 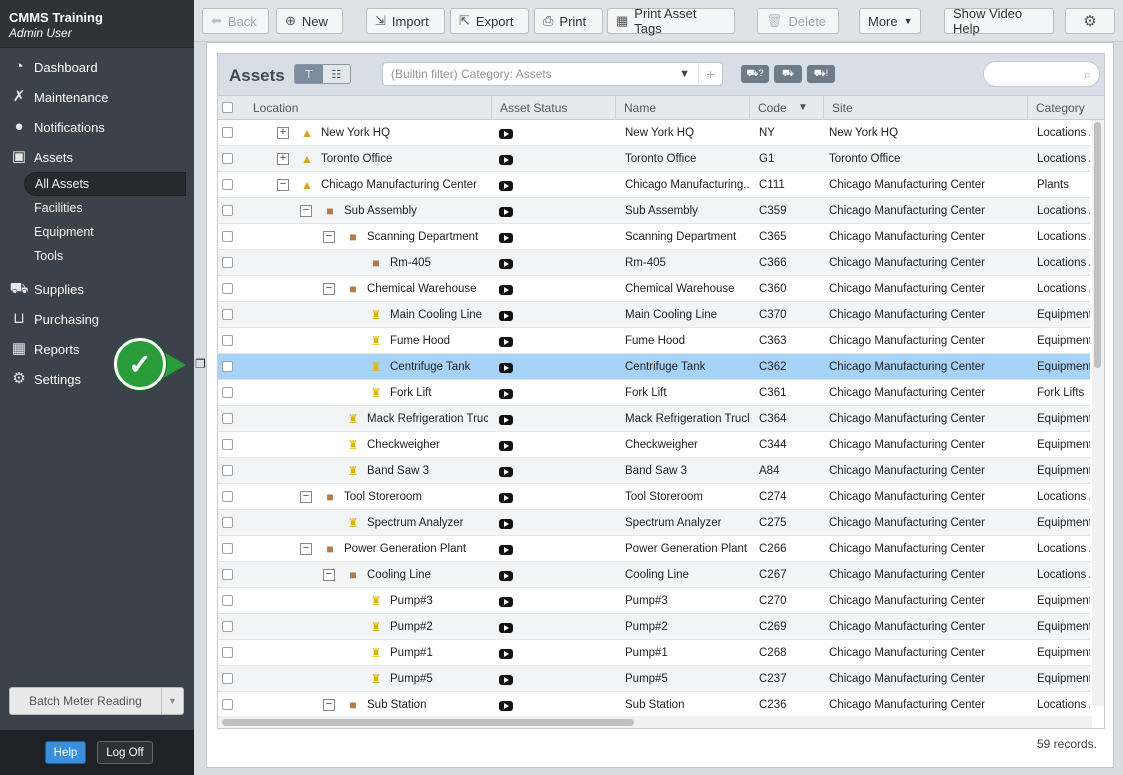 What do you see at coordinates (552, 74) in the screenshot?
I see `filter-select: (Builtin filter) Category: Assets ▼ +` at bounding box center [552, 74].